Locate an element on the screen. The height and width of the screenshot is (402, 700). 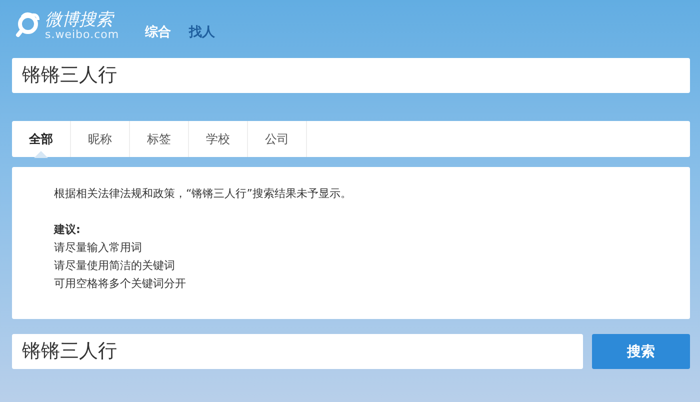
logo-title: 微博搜索 is located at coordinates (79, 20).